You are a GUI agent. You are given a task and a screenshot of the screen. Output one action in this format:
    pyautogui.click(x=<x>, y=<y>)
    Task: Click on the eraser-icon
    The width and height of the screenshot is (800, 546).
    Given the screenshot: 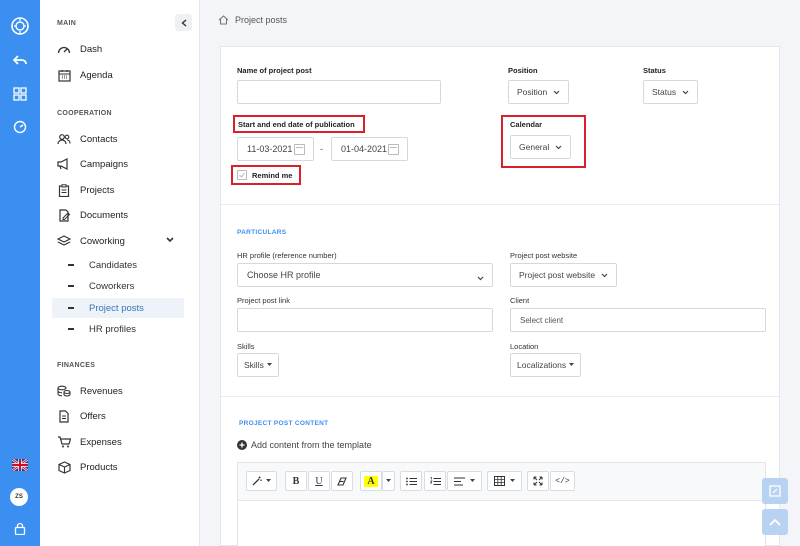 What is the action you would take?
    pyautogui.click(x=342, y=481)
    